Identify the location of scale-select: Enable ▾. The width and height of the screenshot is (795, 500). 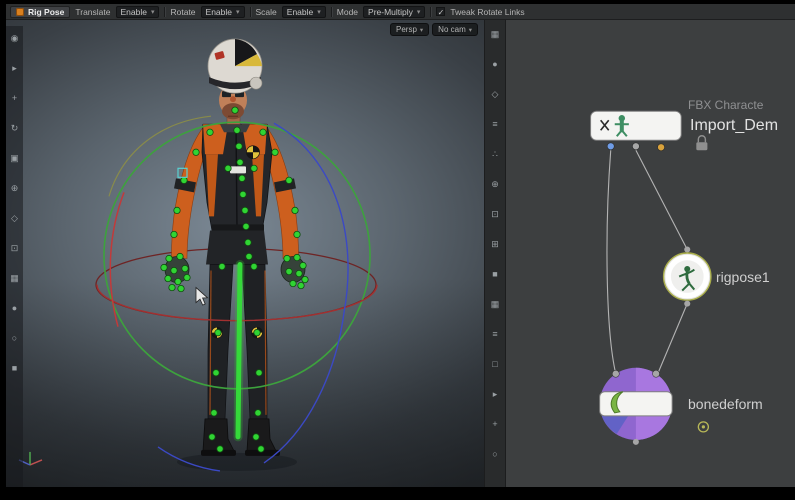
(303, 11).